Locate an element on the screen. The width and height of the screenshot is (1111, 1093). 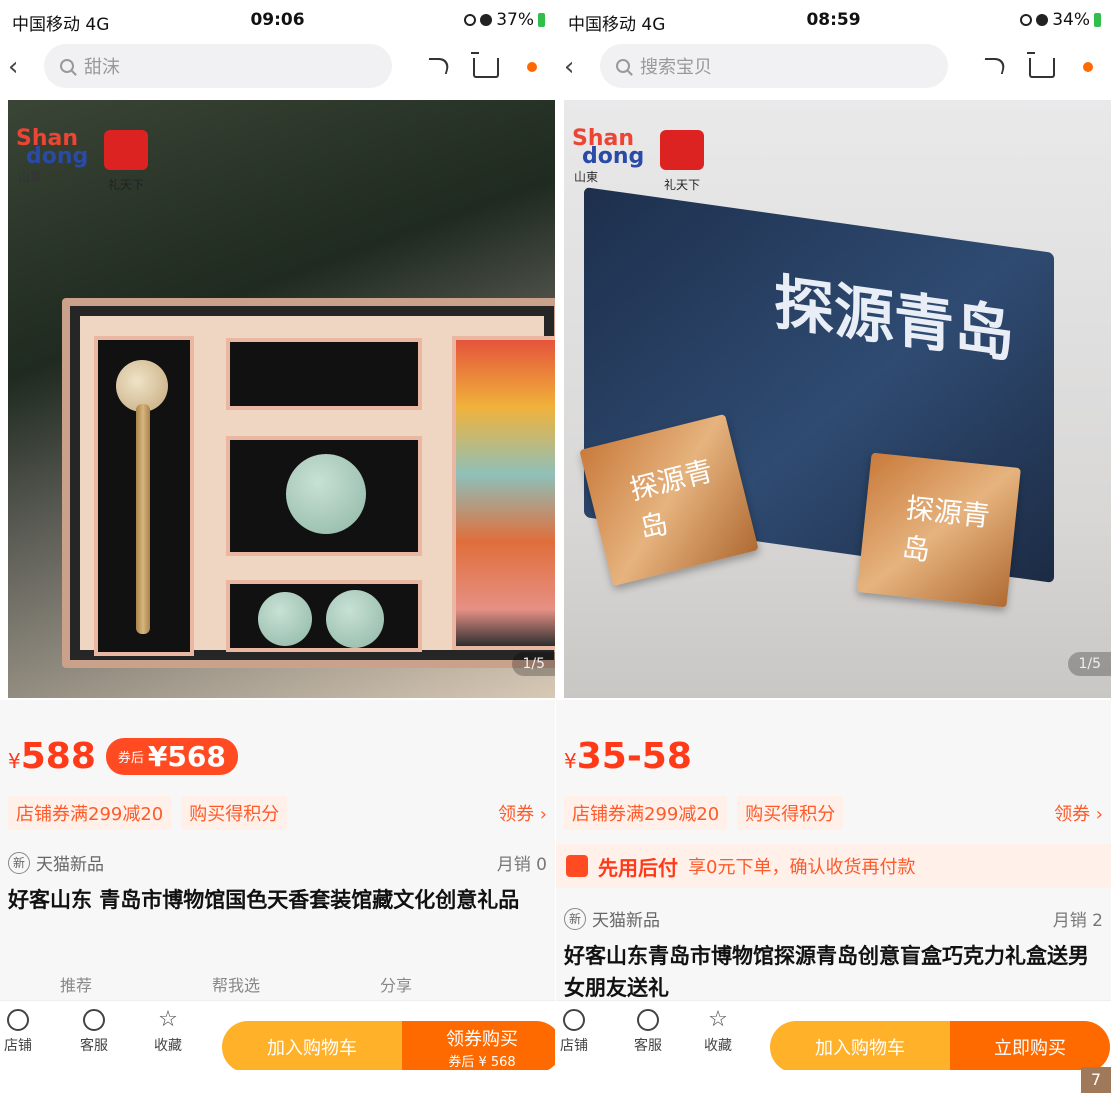
strainer-slot is located at coordinates (324, 374).